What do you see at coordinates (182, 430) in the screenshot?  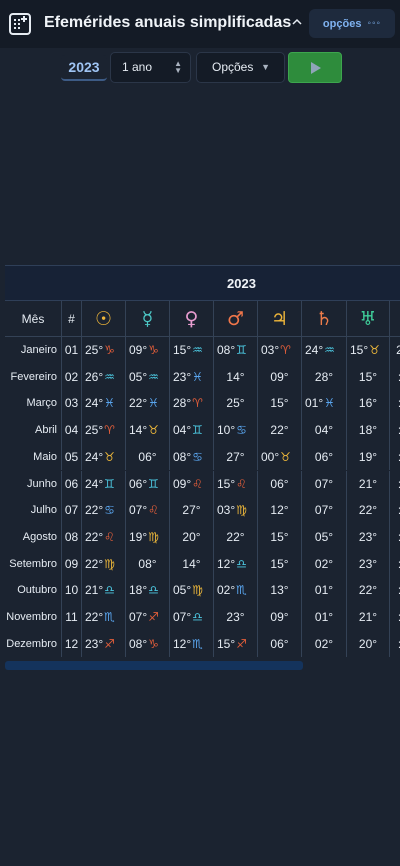 I see `degree-value: 04°` at bounding box center [182, 430].